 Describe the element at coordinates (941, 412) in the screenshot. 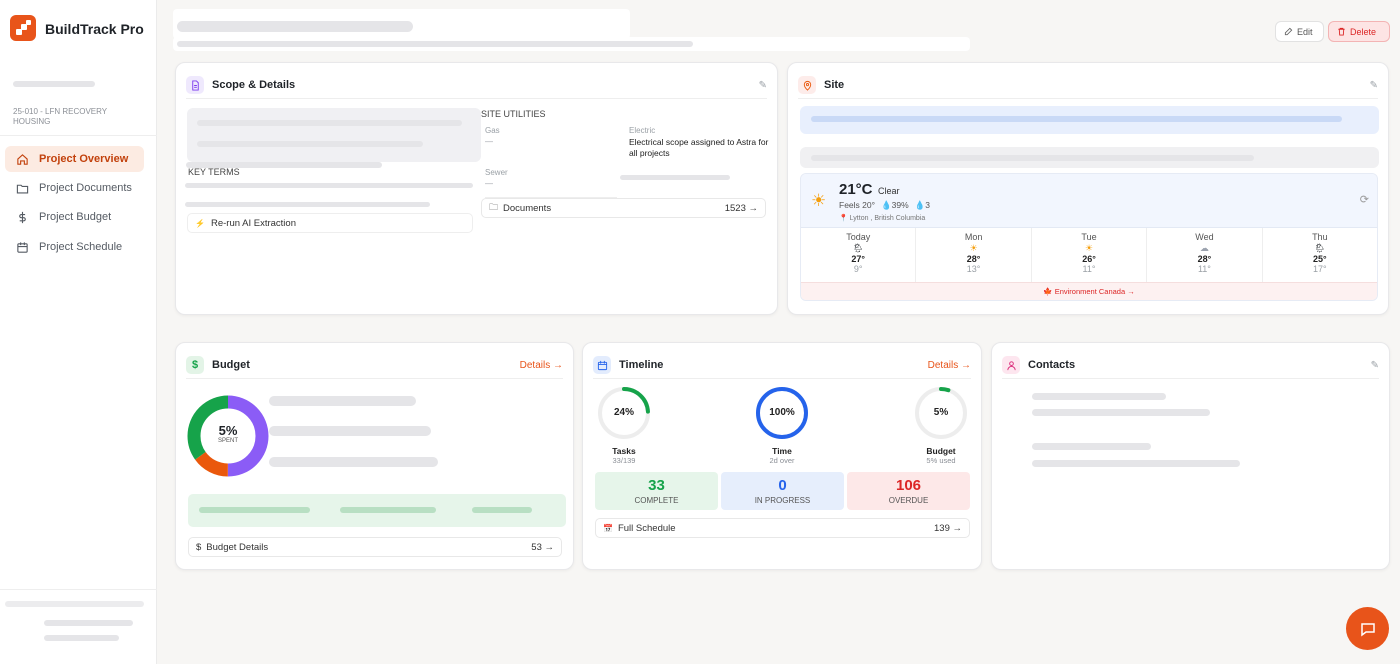

I see `ring-percent: 5%` at that location.